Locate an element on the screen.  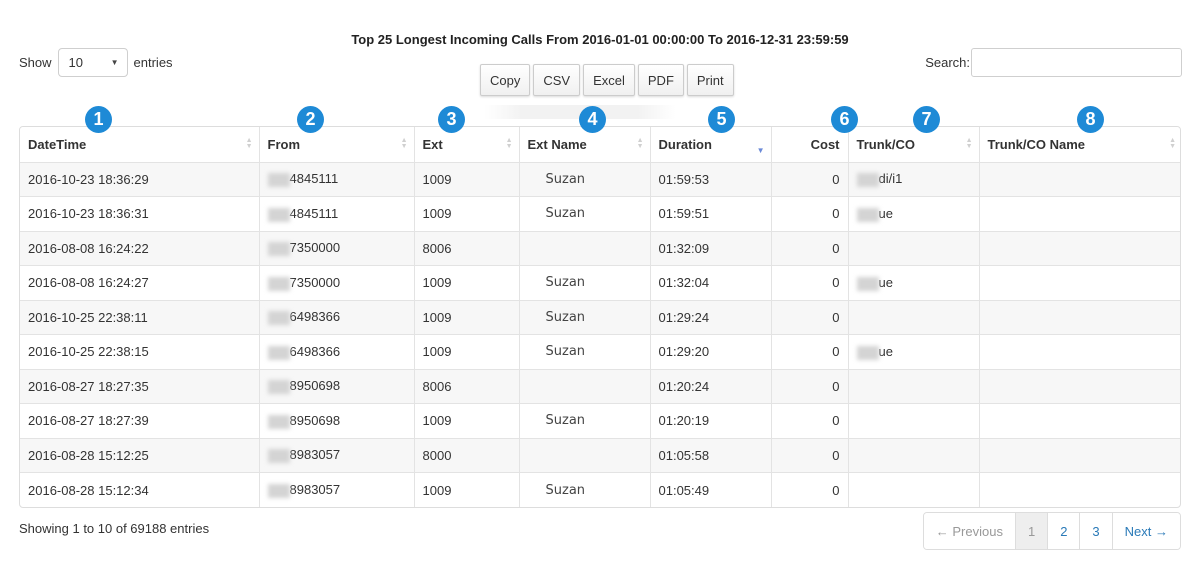
cell-duration-text: 01:05:58 is located at coordinates (684, 455).